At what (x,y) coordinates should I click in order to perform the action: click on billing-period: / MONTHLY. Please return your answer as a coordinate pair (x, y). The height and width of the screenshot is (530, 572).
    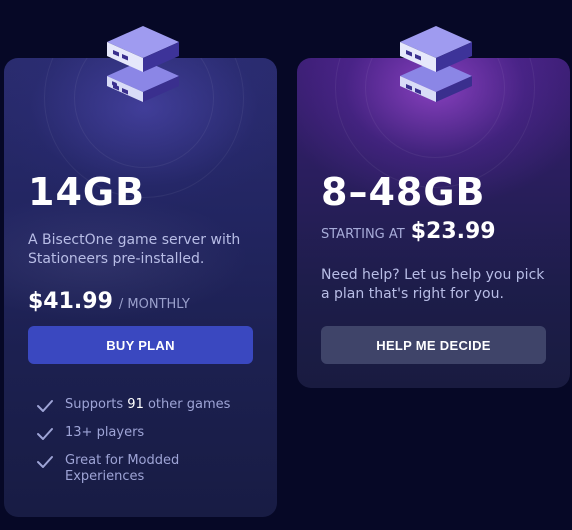
    Looking at the image, I should click on (154, 304).